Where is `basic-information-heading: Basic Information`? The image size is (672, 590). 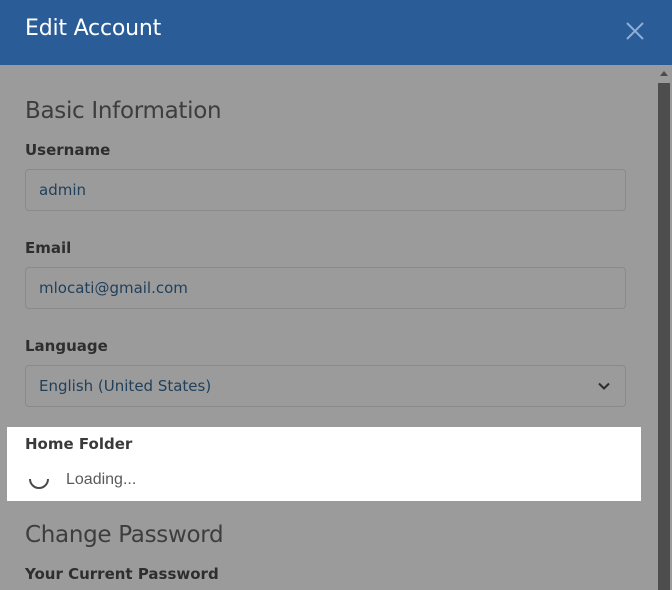 basic-information-heading: Basic Information is located at coordinates (123, 111).